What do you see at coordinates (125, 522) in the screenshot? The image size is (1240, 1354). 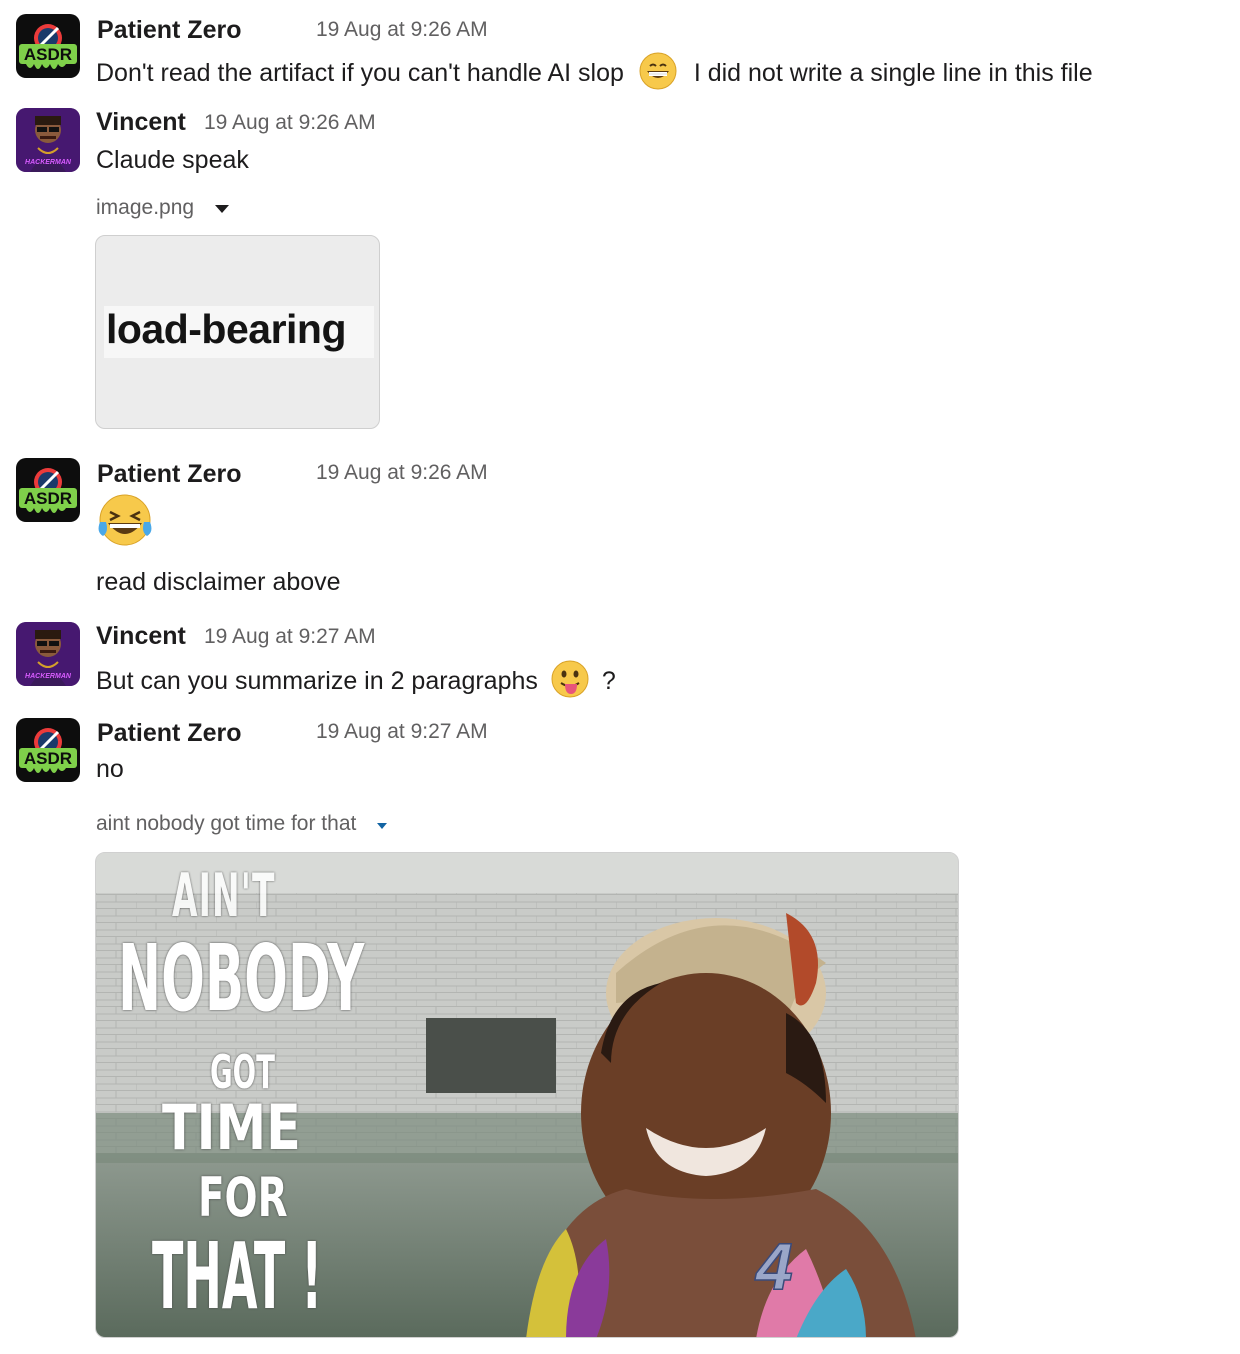 I see `tears-of-joy-emoji-icon` at bounding box center [125, 522].